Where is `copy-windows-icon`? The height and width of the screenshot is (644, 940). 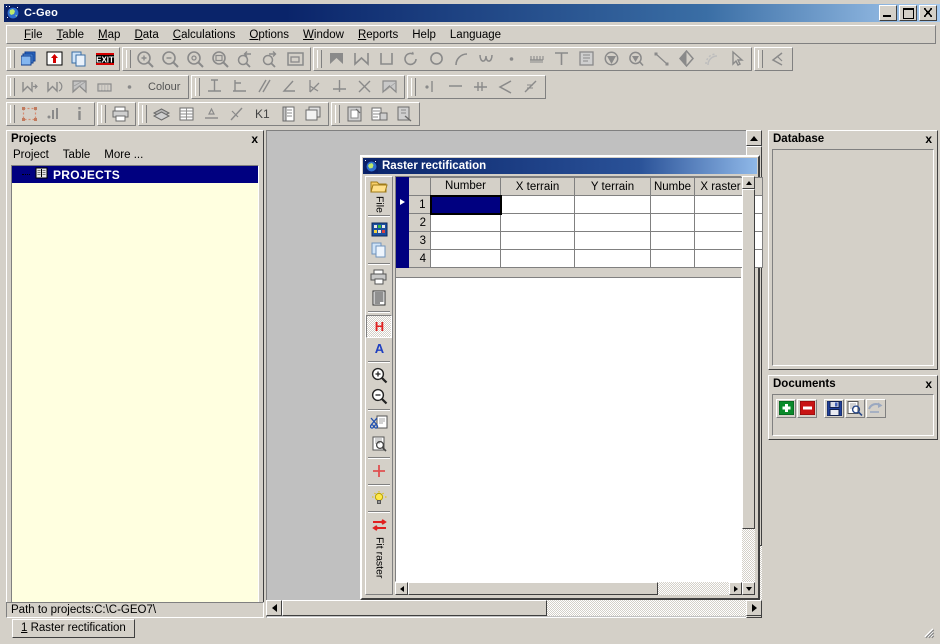
copy-windows-icon is located at coordinates (29, 59).